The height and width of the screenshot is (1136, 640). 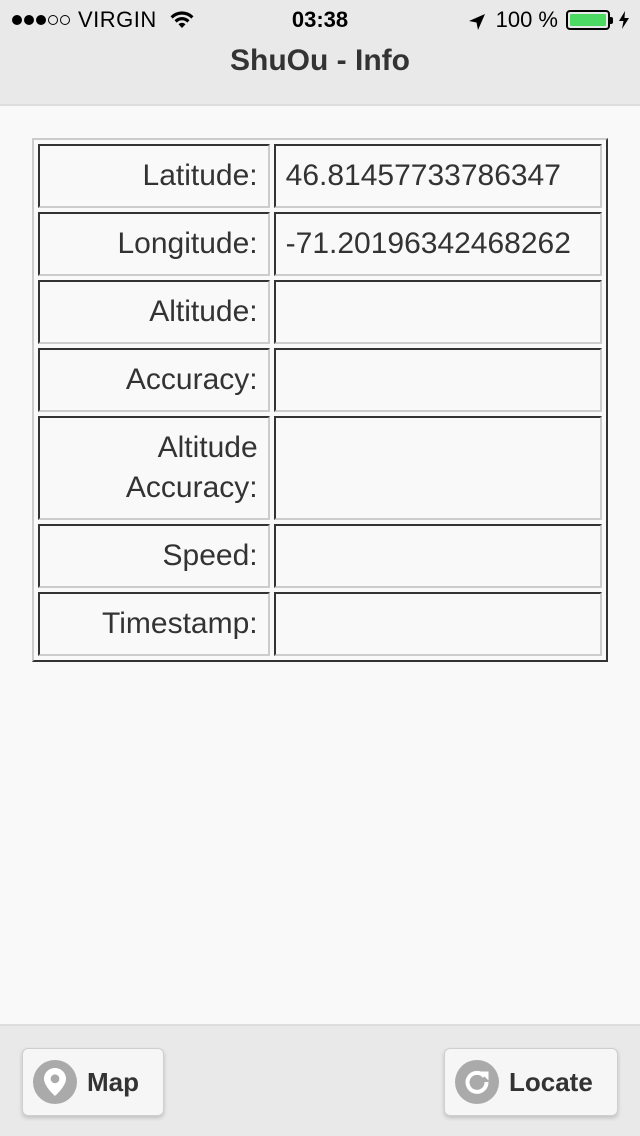 I want to click on locate-button: Locate, so click(x=531, y=1082).